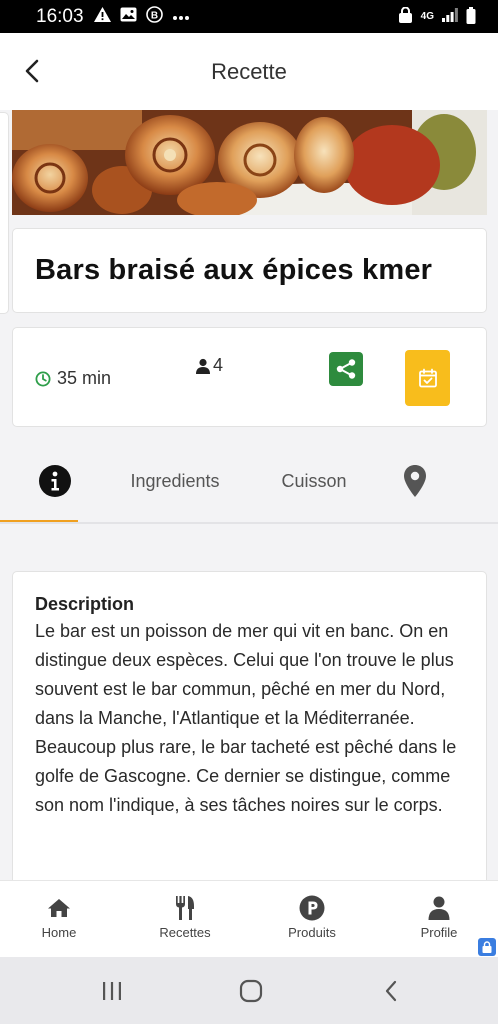  I want to click on recents-button, so click(112, 991).